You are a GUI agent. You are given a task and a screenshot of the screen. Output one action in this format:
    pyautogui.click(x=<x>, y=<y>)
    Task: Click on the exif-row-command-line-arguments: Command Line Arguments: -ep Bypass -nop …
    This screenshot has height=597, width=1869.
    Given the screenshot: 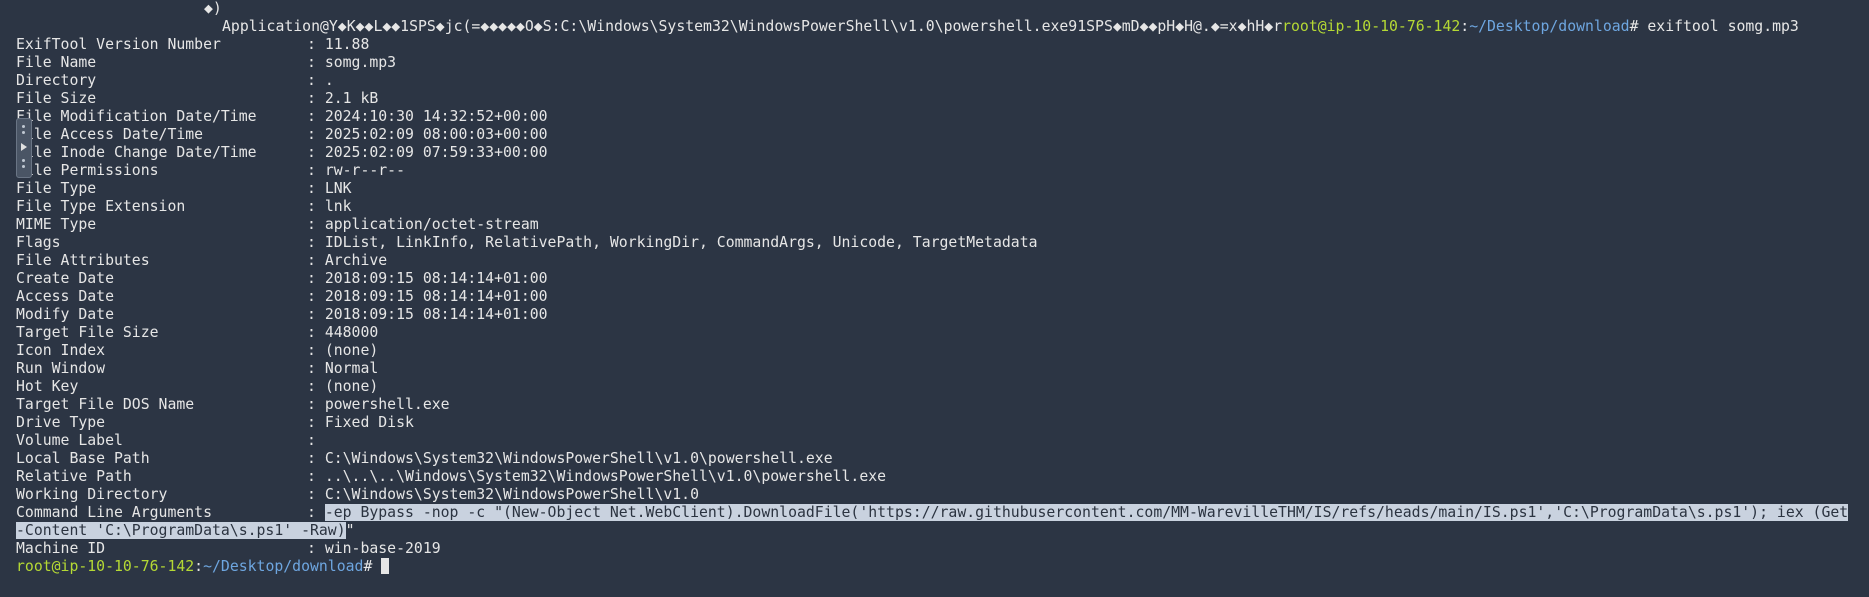 What is the action you would take?
    pyautogui.click(x=932, y=513)
    